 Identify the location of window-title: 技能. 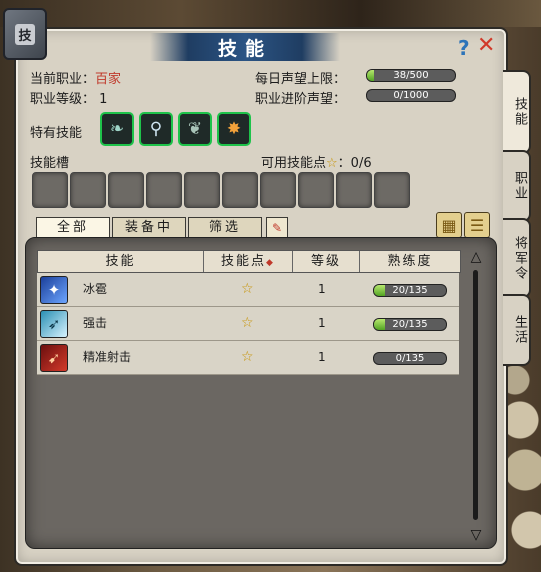
(244, 49).